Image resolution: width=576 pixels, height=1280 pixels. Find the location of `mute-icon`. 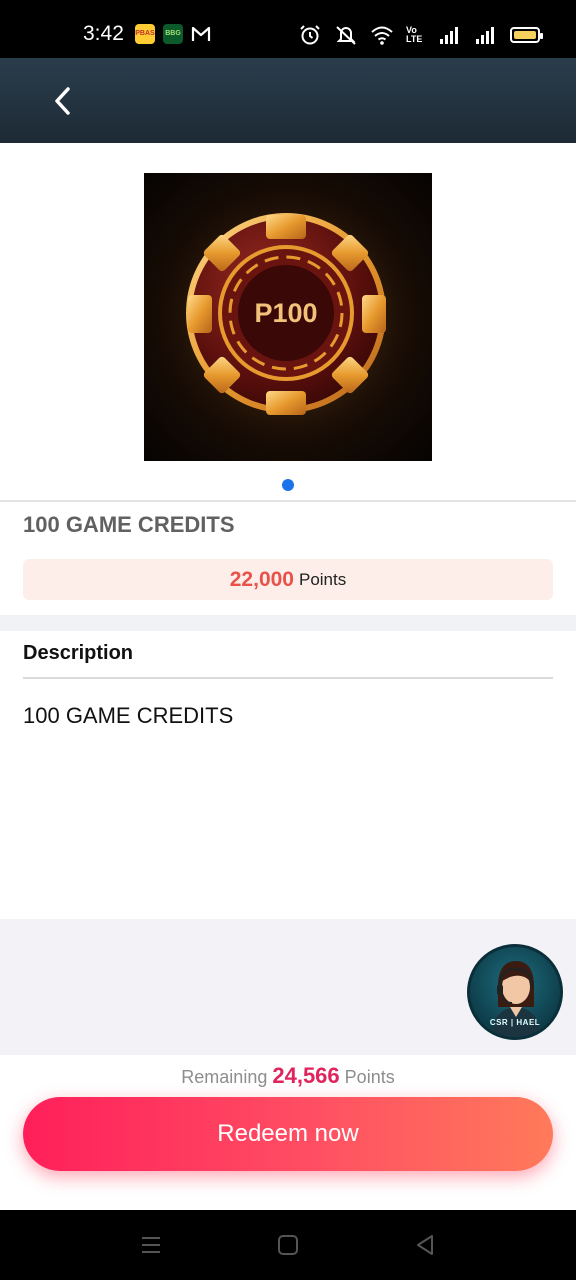

mute-icon is located at coordinates (346, 35).